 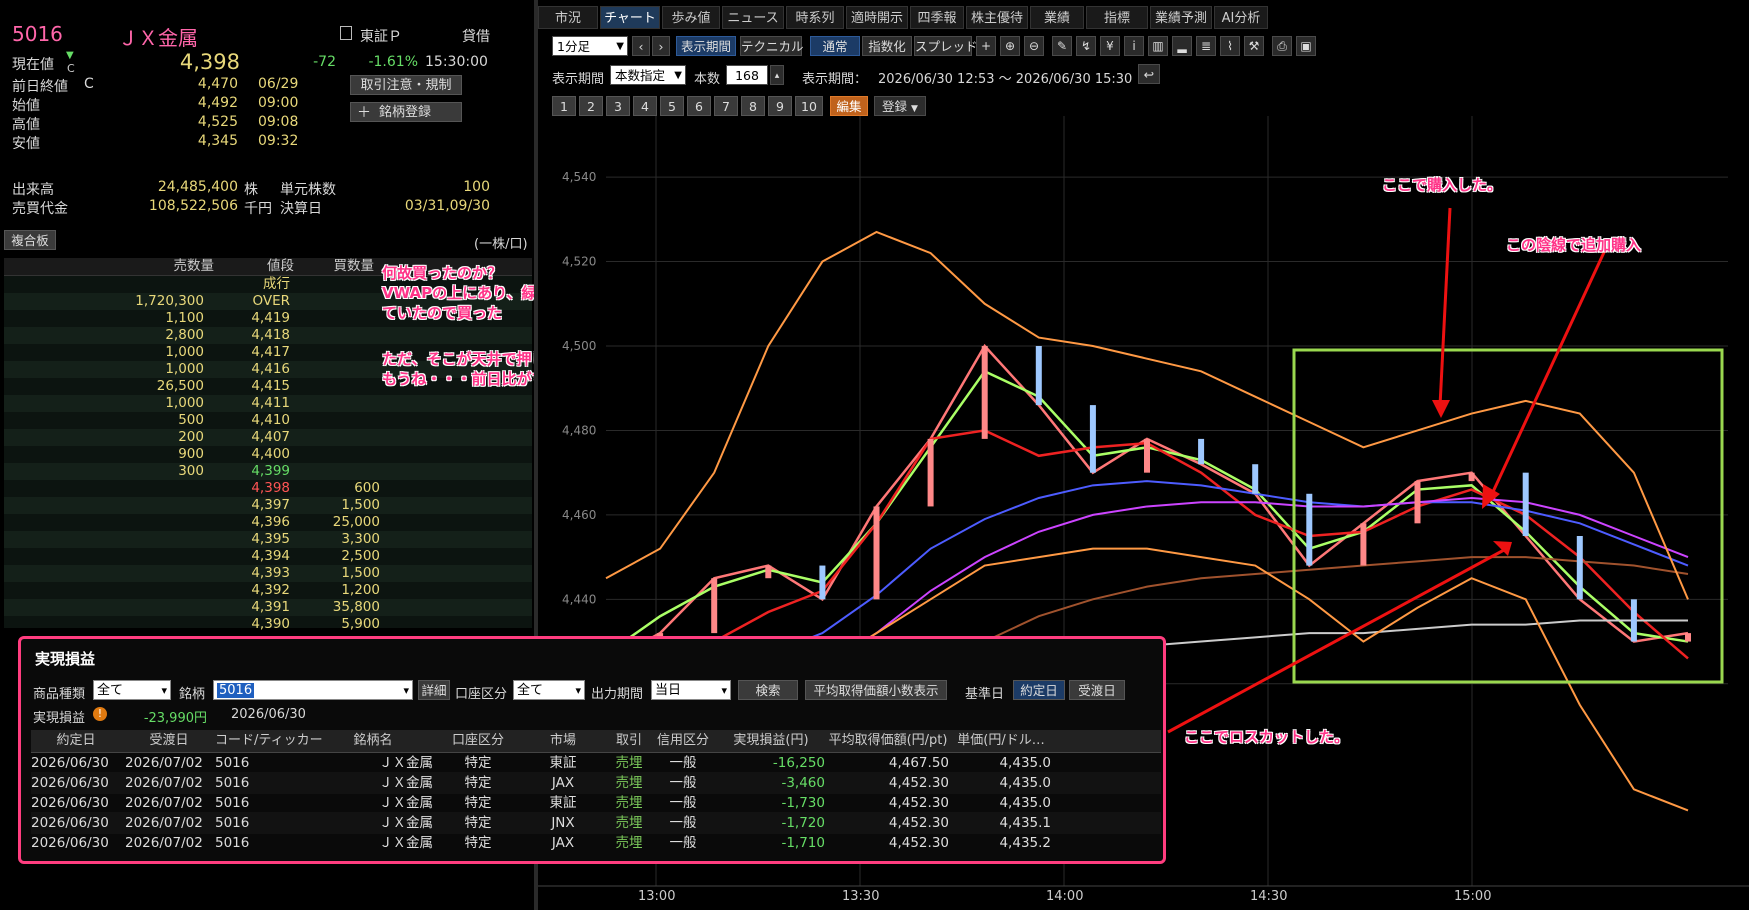 What do you see at coordinates (406, 85) in the screenshot?
I see `caution-button: 取引注意・規制` at bounding box center [406, 85].